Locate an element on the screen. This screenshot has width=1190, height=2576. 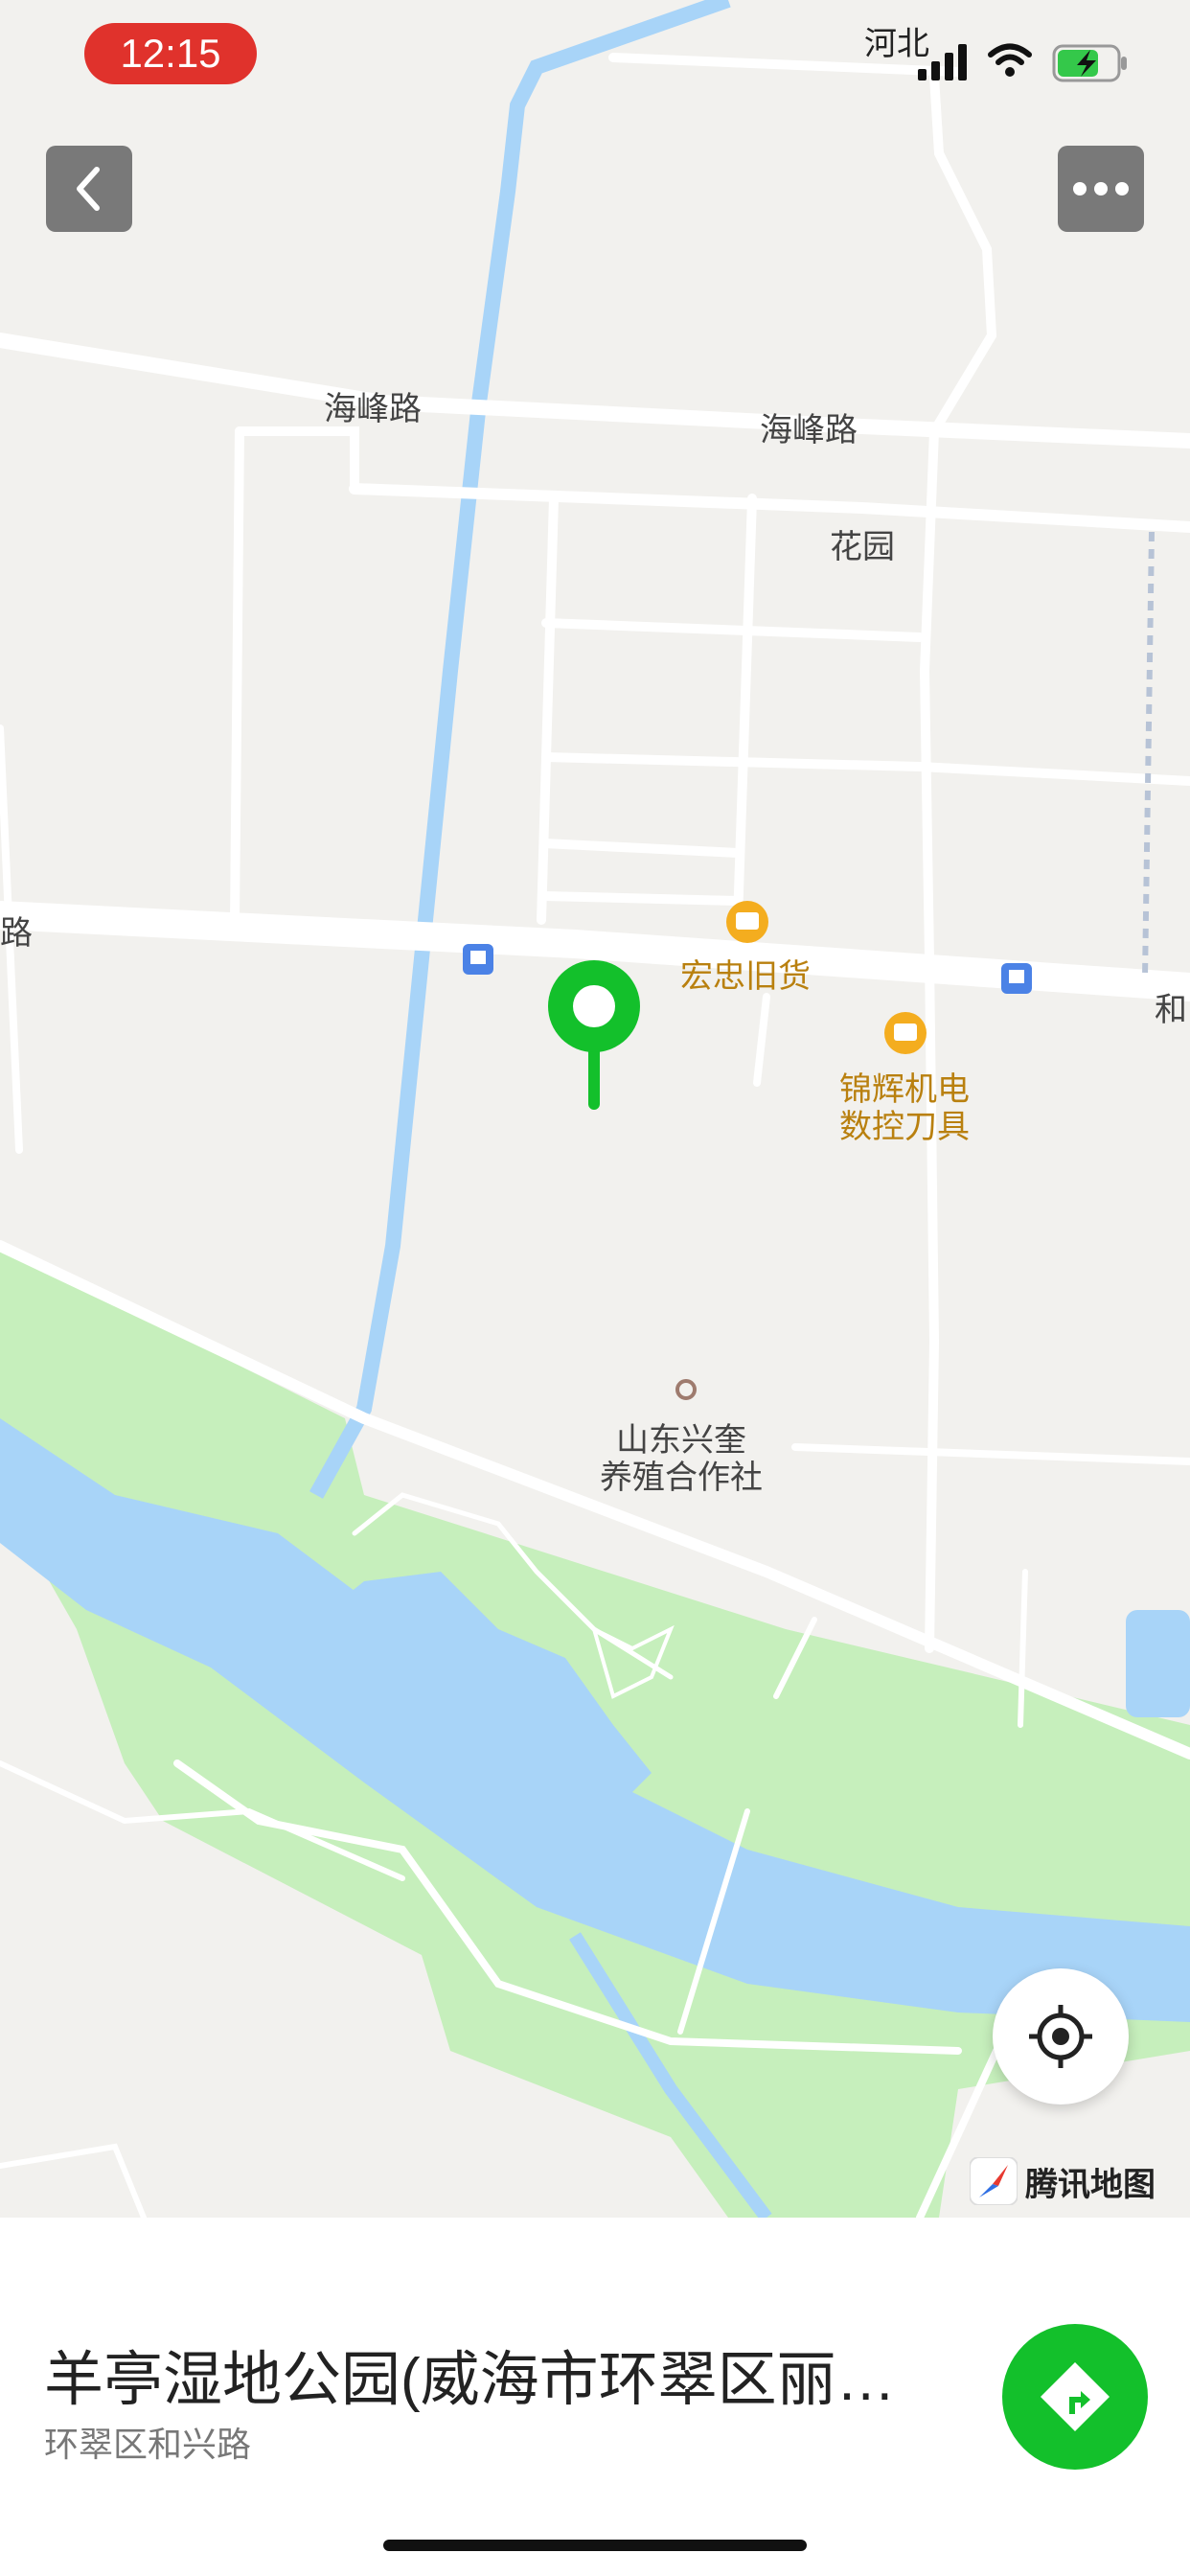
area-label-garden: 花园 is located at coordinates (863, 547).